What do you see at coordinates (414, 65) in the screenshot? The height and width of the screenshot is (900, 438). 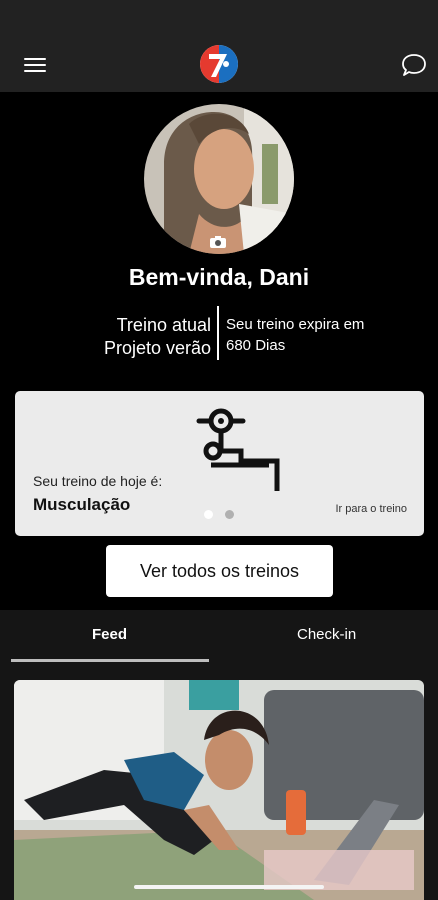 I see `chat-bubble-icon` at bounding box center [414, 65].